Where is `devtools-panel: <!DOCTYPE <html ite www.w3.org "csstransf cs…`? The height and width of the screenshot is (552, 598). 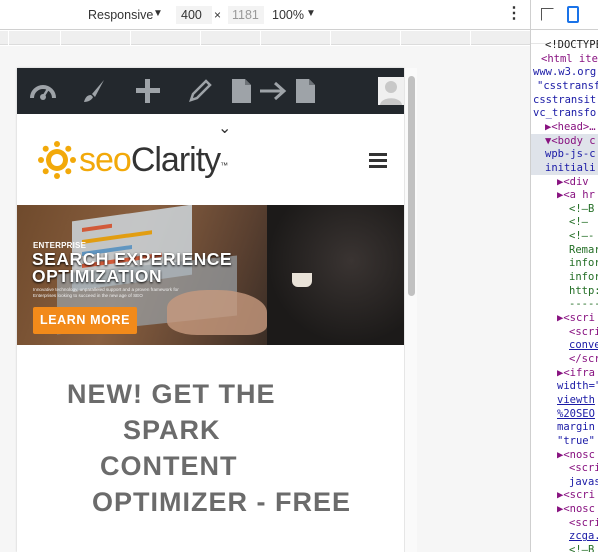
devtools-panel: <!DOCTYPE <html ite www.w3.org "csstransf cs… is located at coordinates (564, 276).